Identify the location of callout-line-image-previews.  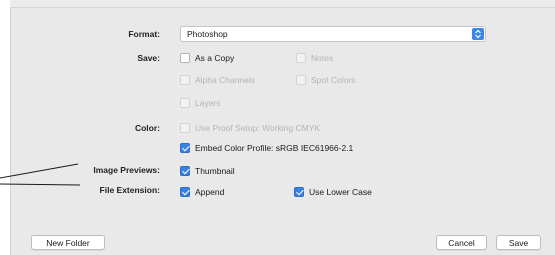
(39, 171).